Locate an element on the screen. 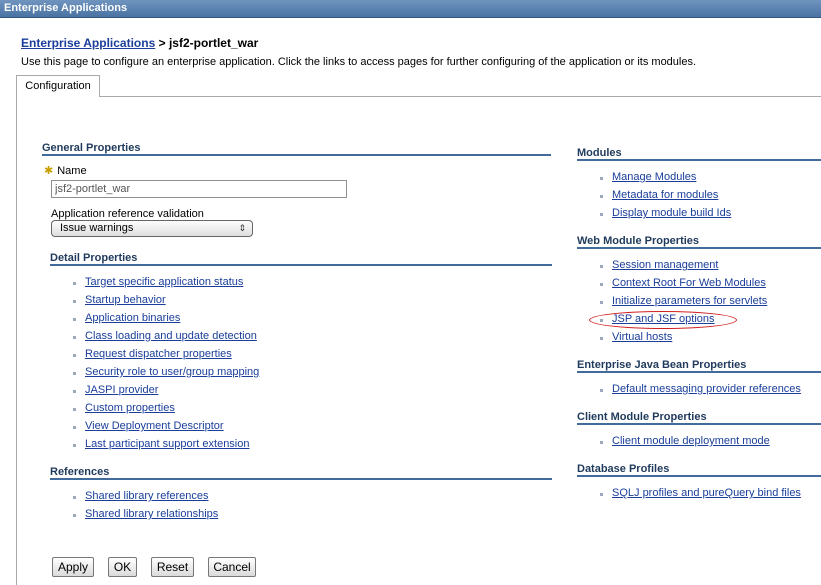  web-module-link: Context Root For Web Modules is located at coordinates (689, 283).